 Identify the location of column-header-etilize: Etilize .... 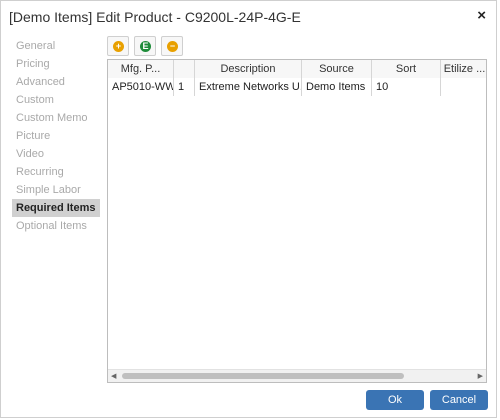
(463, 69).